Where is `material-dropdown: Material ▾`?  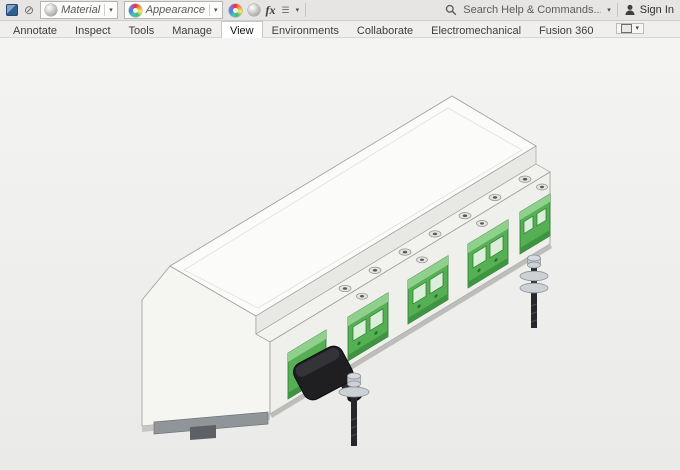 material-dropdown: Material ▾ is located at coordinates (79, 10).